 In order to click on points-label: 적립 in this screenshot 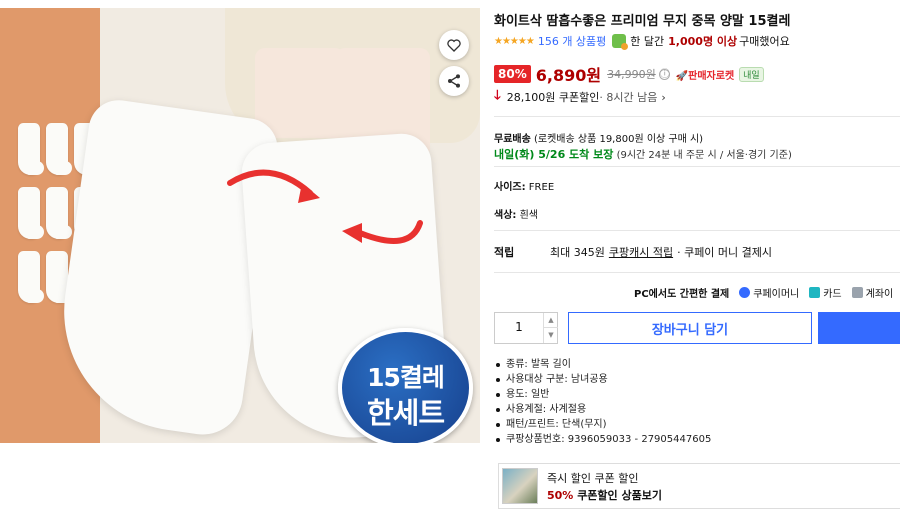, I will do `click(504, 252)`.